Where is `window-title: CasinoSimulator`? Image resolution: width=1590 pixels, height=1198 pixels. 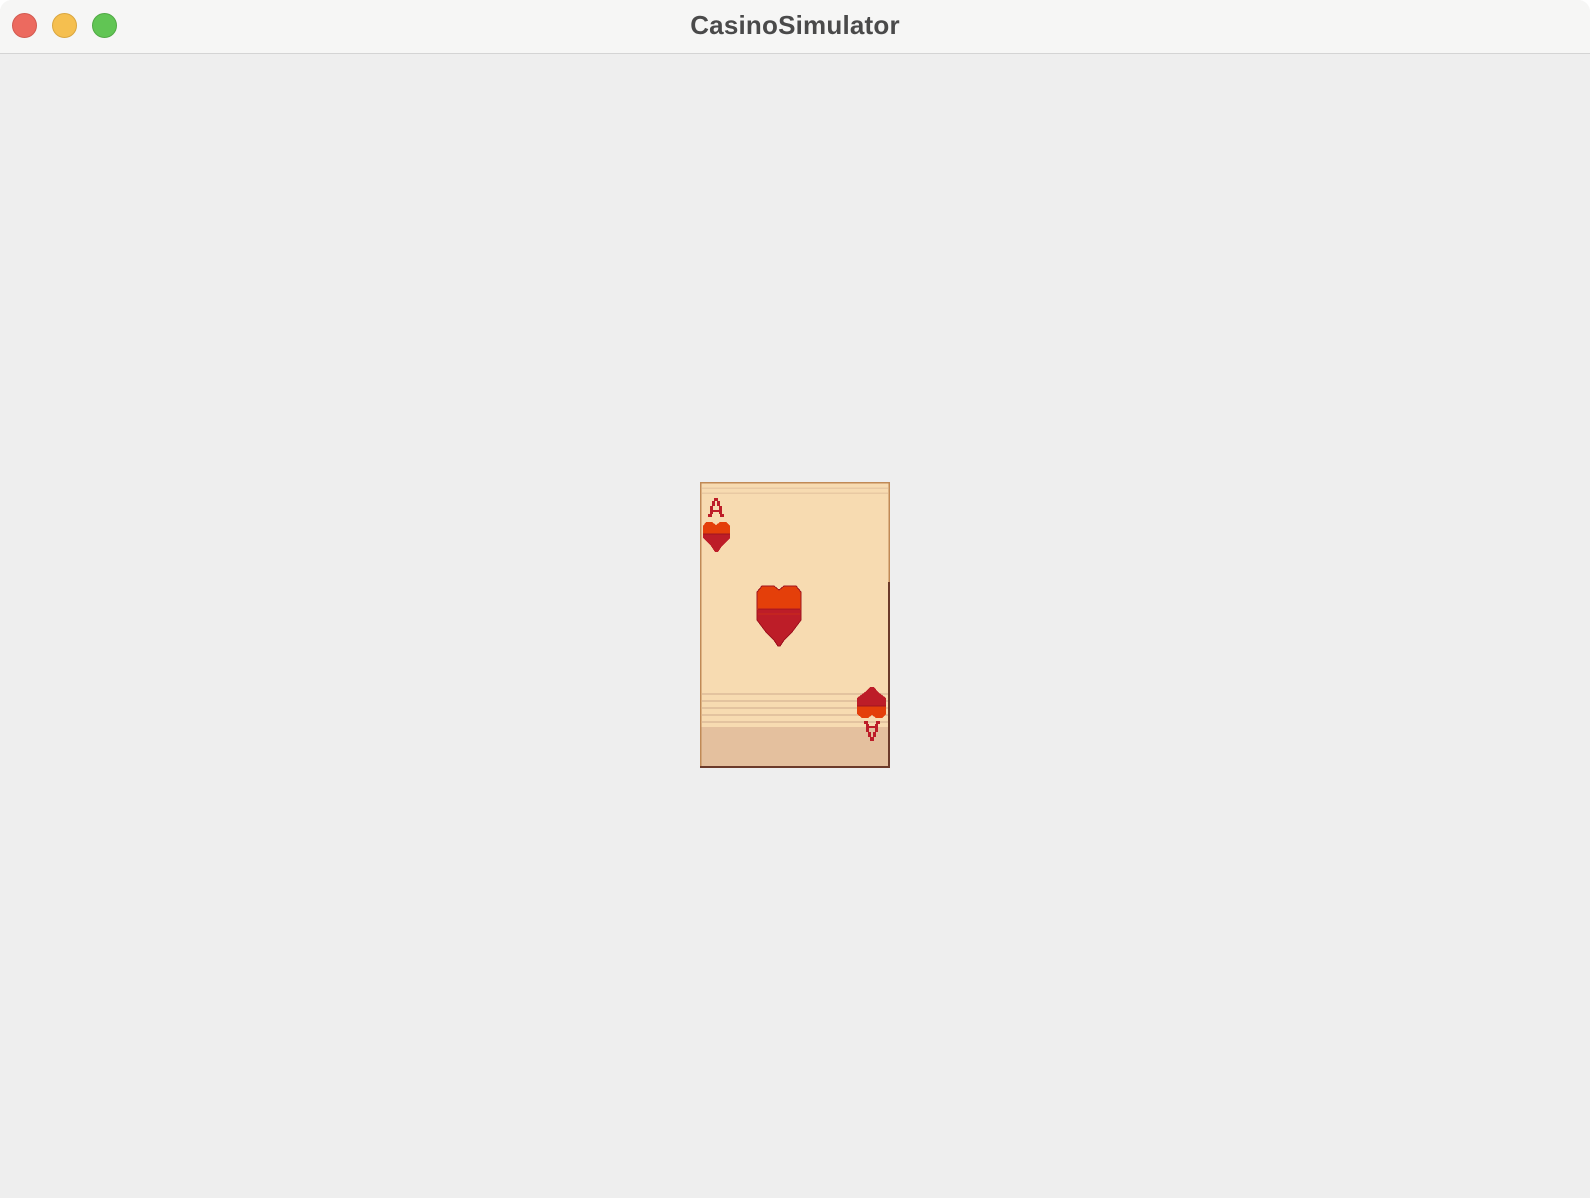 window-title: CasinoSimulator is located at coordinates (795, 25).